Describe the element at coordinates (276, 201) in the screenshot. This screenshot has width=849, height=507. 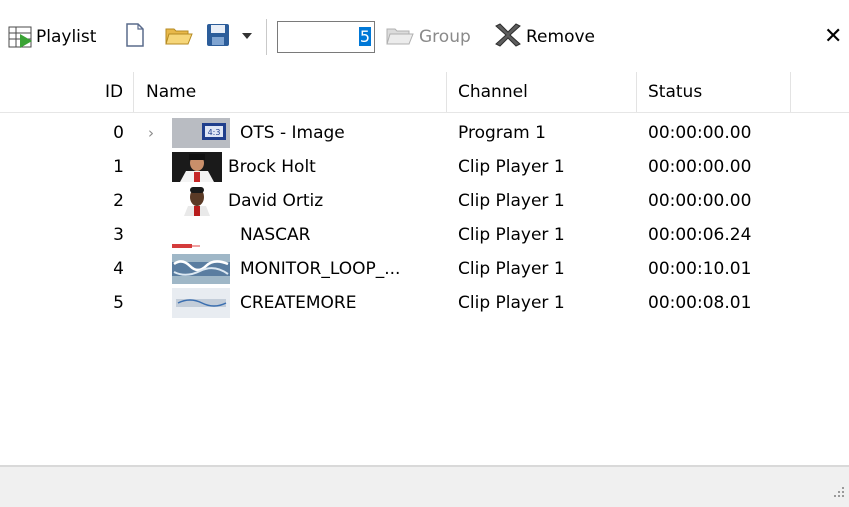
I see `row-name: David Ortiz` at that location.